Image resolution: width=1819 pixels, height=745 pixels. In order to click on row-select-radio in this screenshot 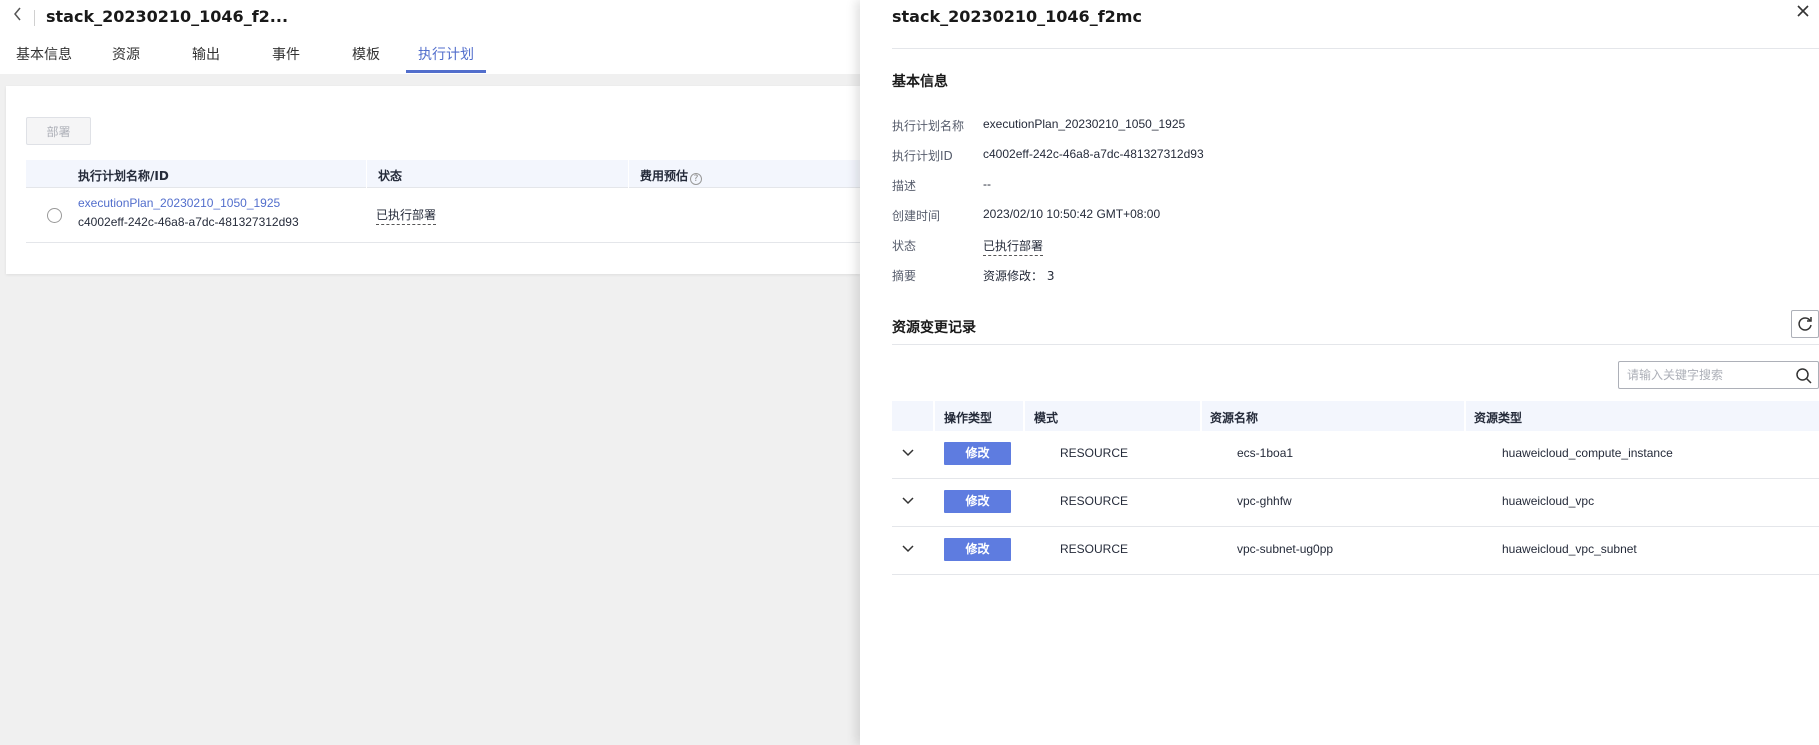, I will do `click(54, 215)`.